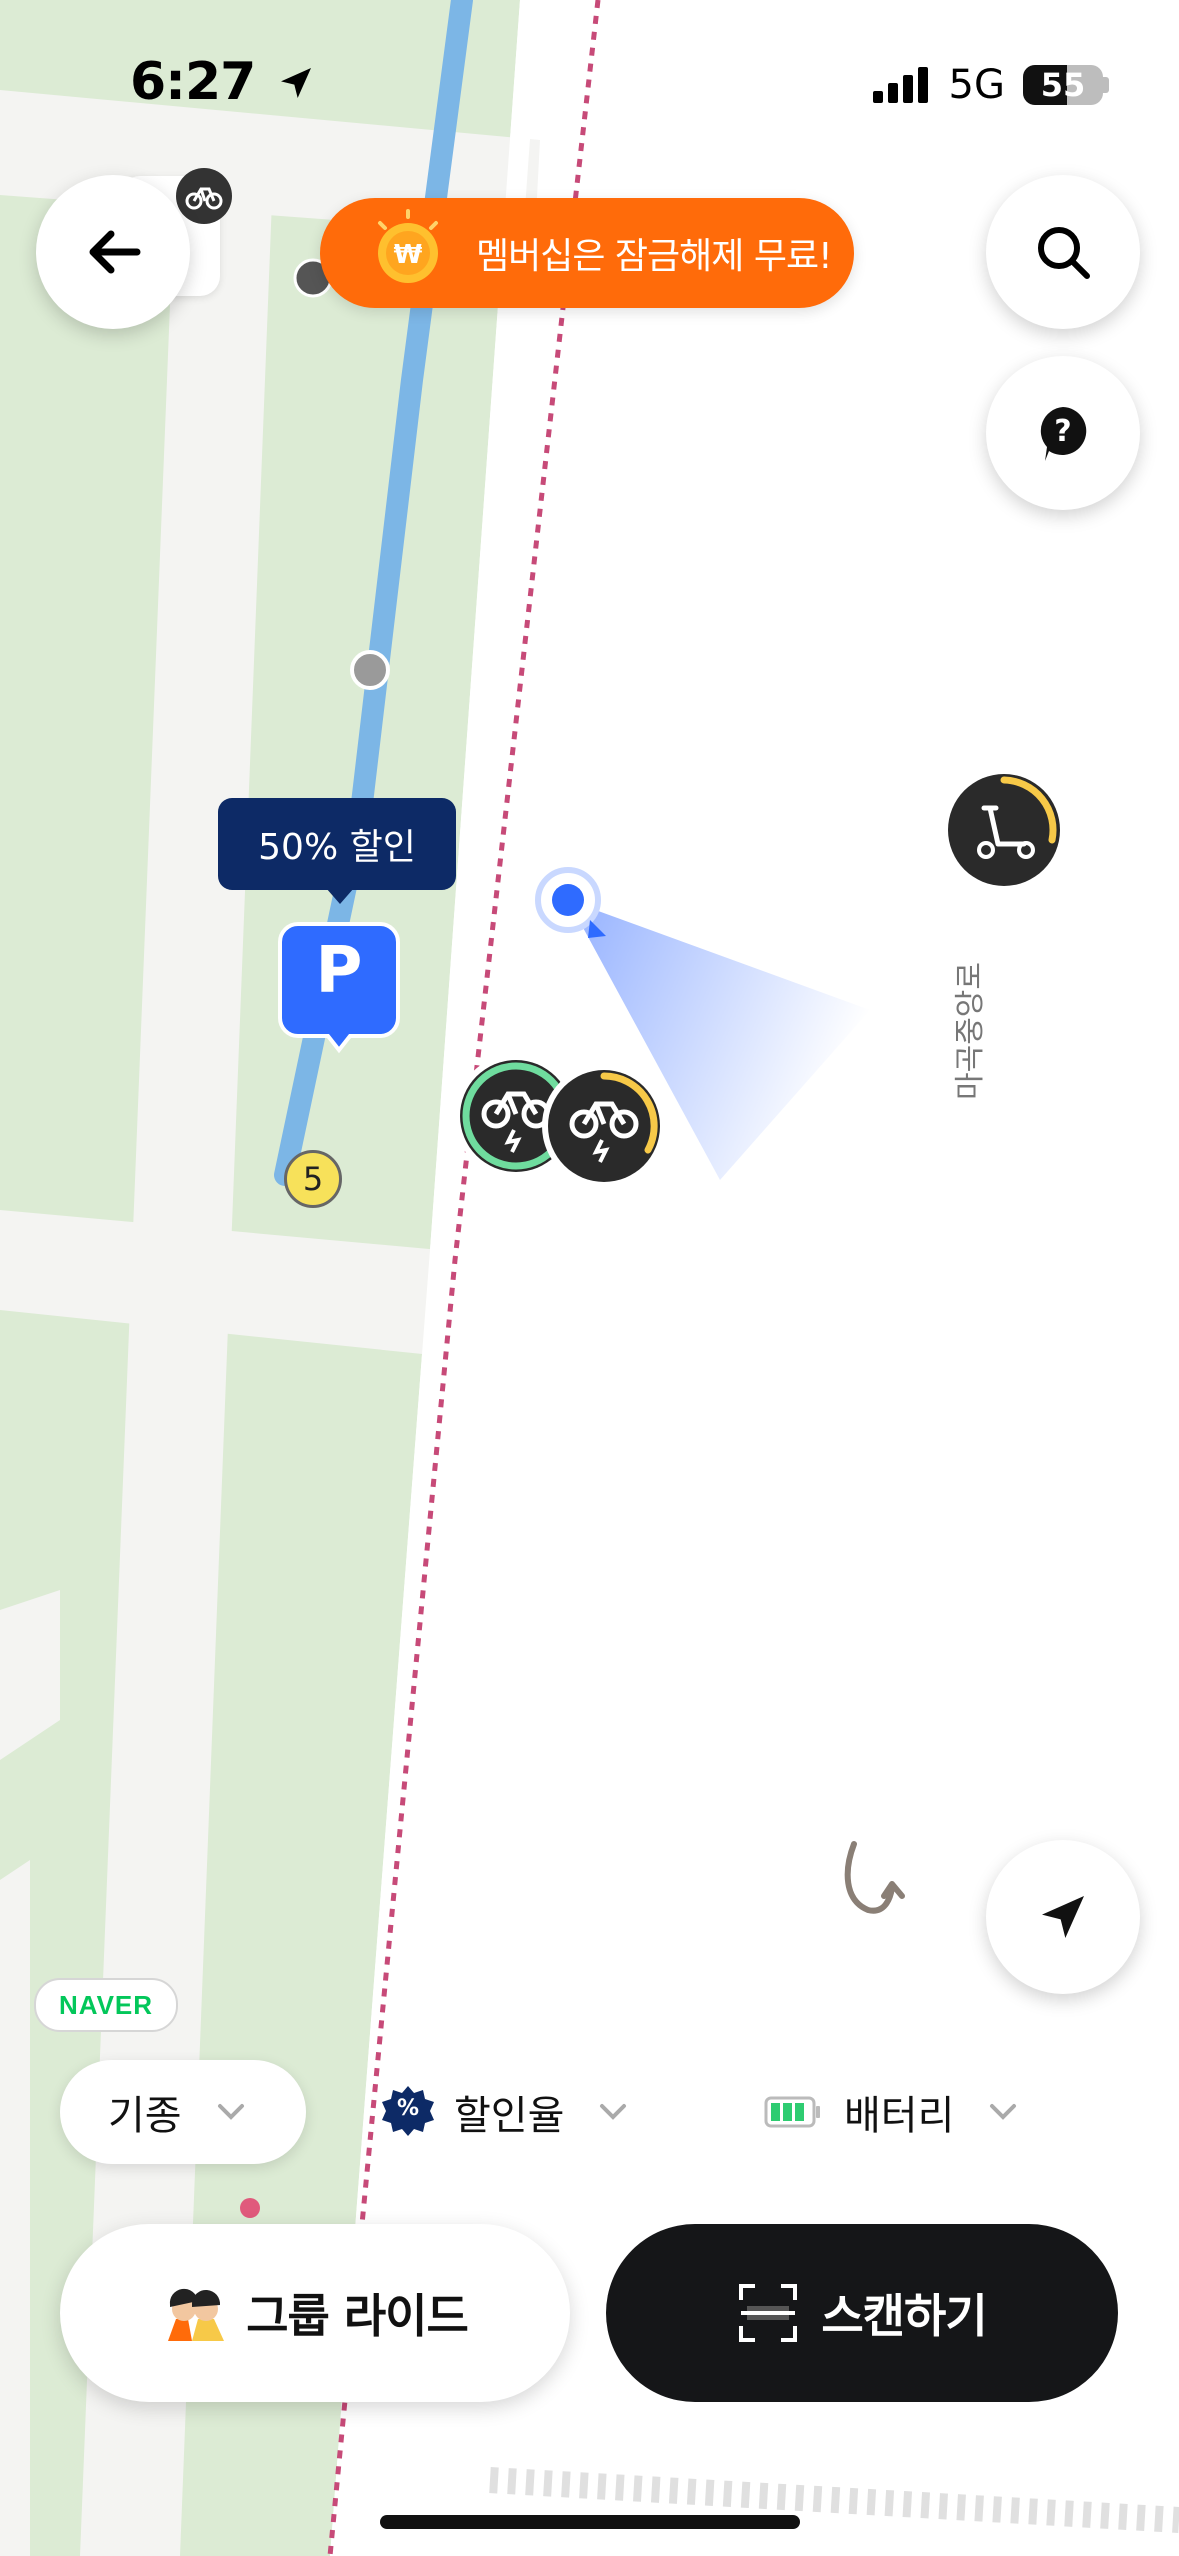 The width and height of the screenshot is (1179, 2556). I want to click on help-icon: ?, so click(1063, 434).